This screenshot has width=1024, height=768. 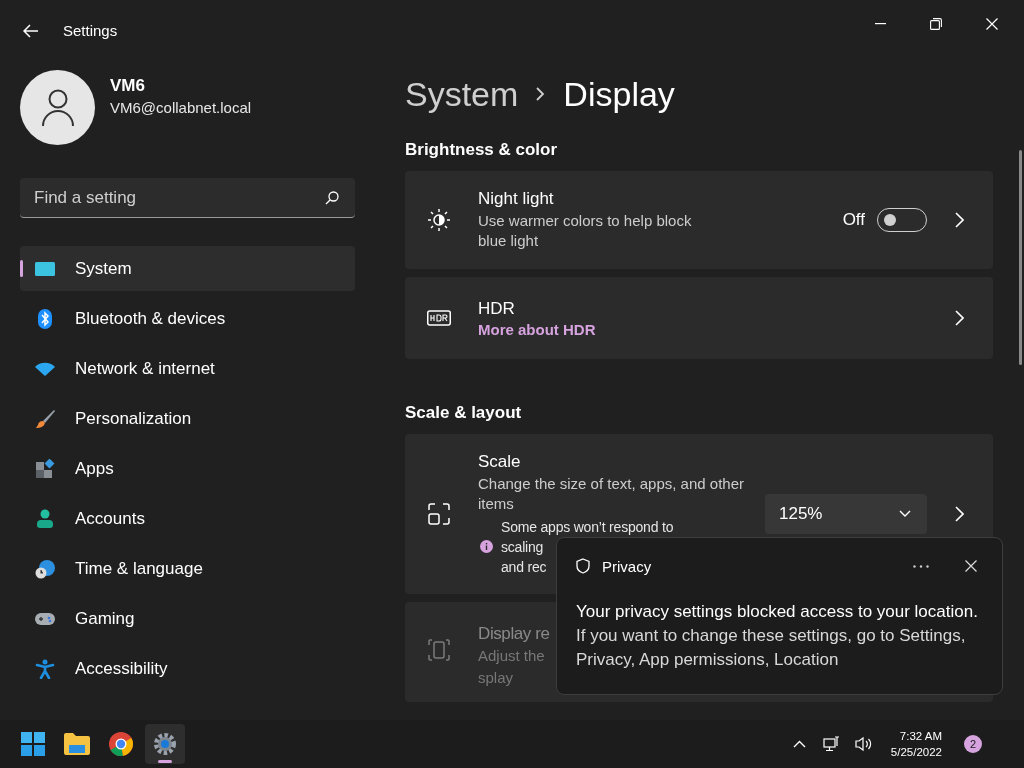 I want to click on ellipsis-icon, so click(x=921, y=566).